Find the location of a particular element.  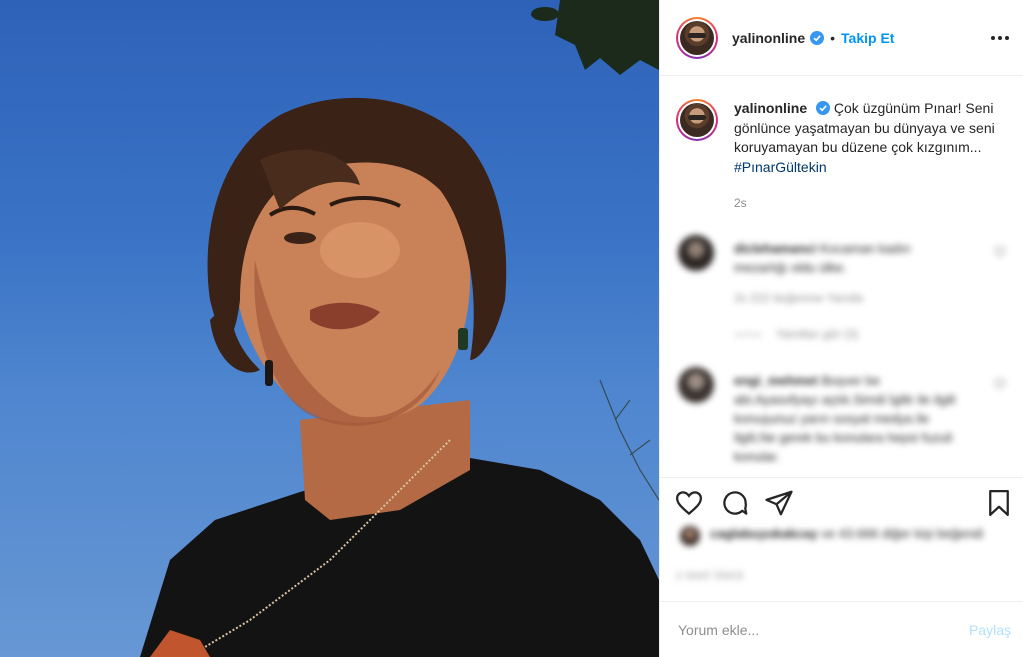

likes-count-text: ve 43.666 diğer kişi beğendi is located at coordinates (902, 533).